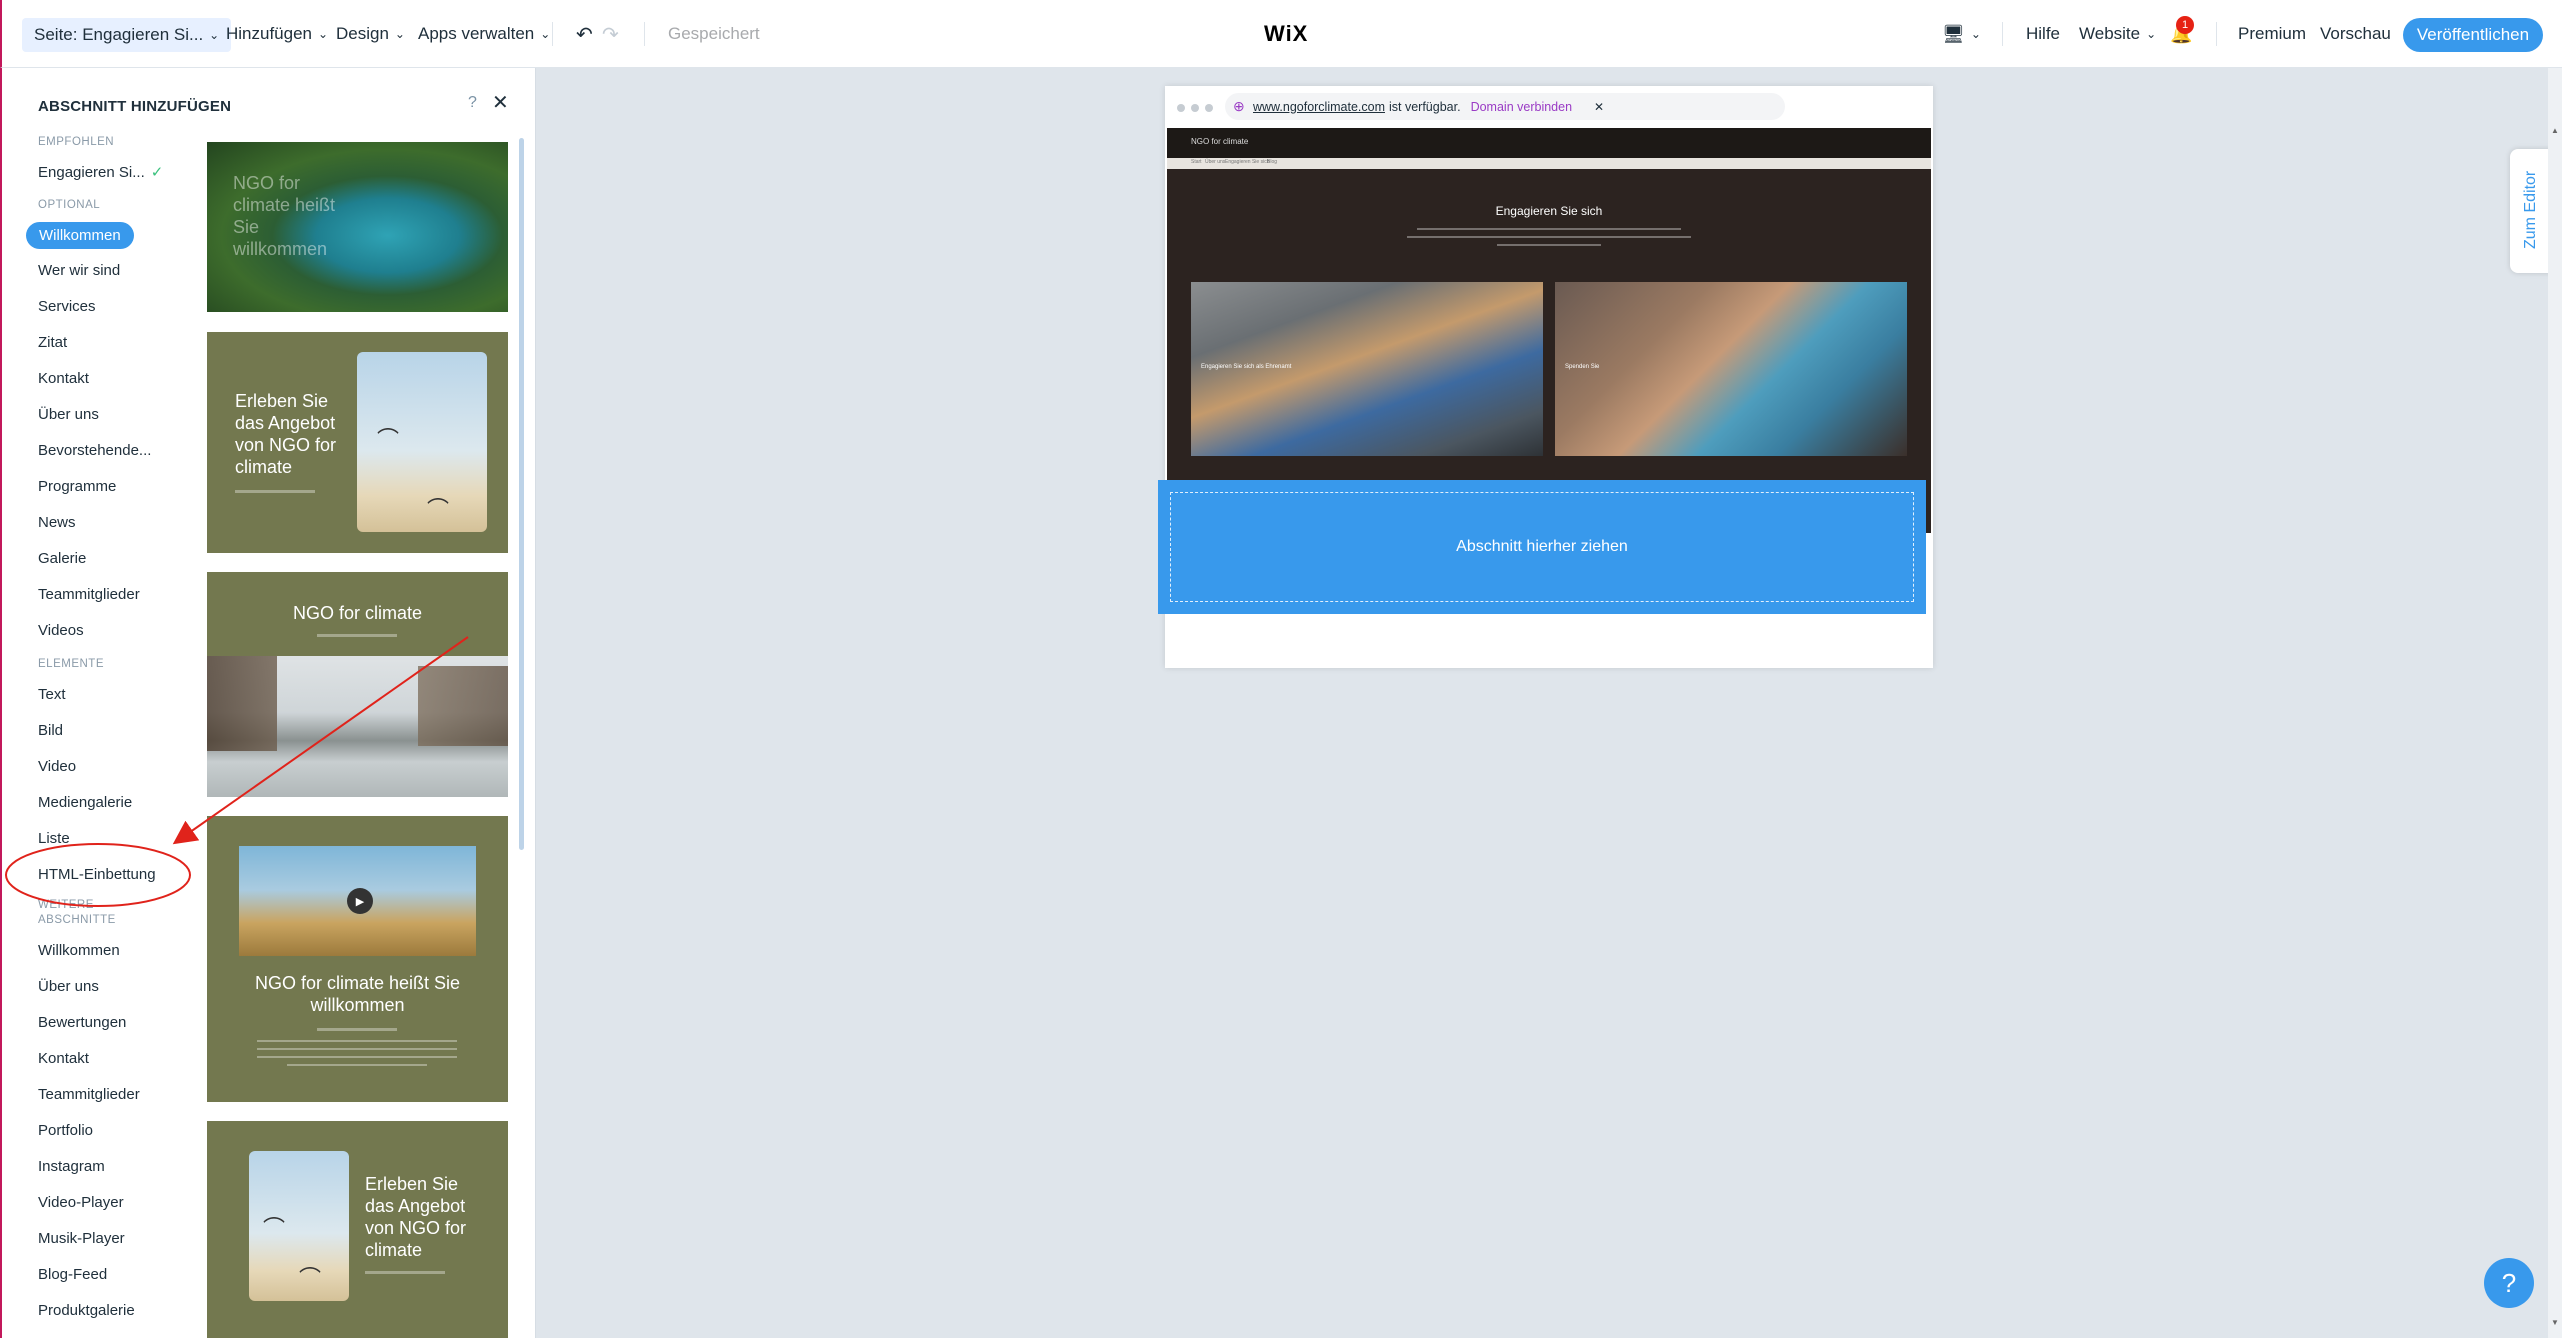 Image resolution: width=2562 pixels, height=1338 pixels. What do you see at coordinates (57, 522) in the screenshot?
I see `category-item: News` at bounding box center [57, 522].